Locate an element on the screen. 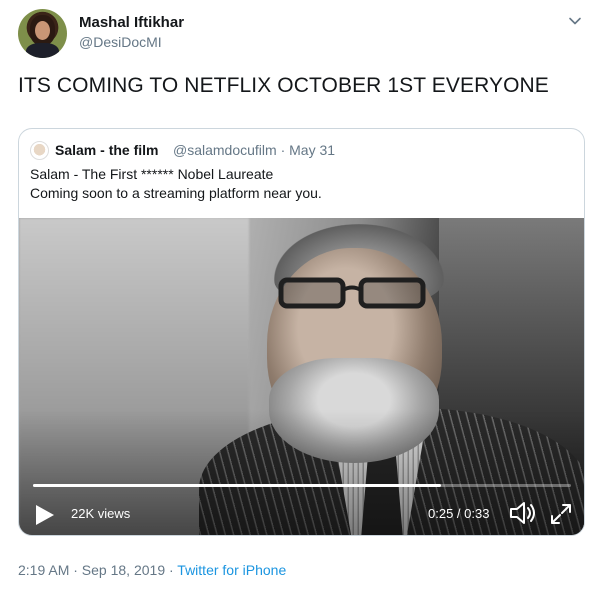  video-progress-bar is located at coordinates (302, 485).